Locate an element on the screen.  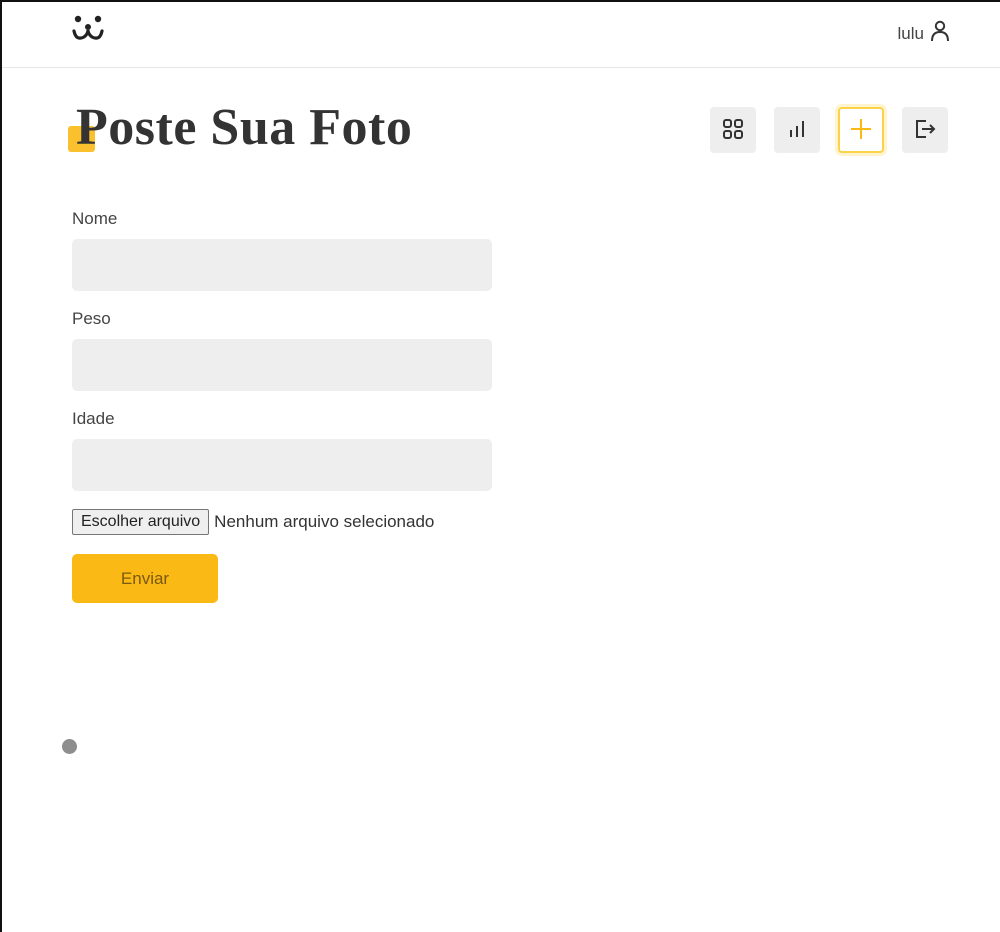
grid-icon is located at coordinates (733, 130).